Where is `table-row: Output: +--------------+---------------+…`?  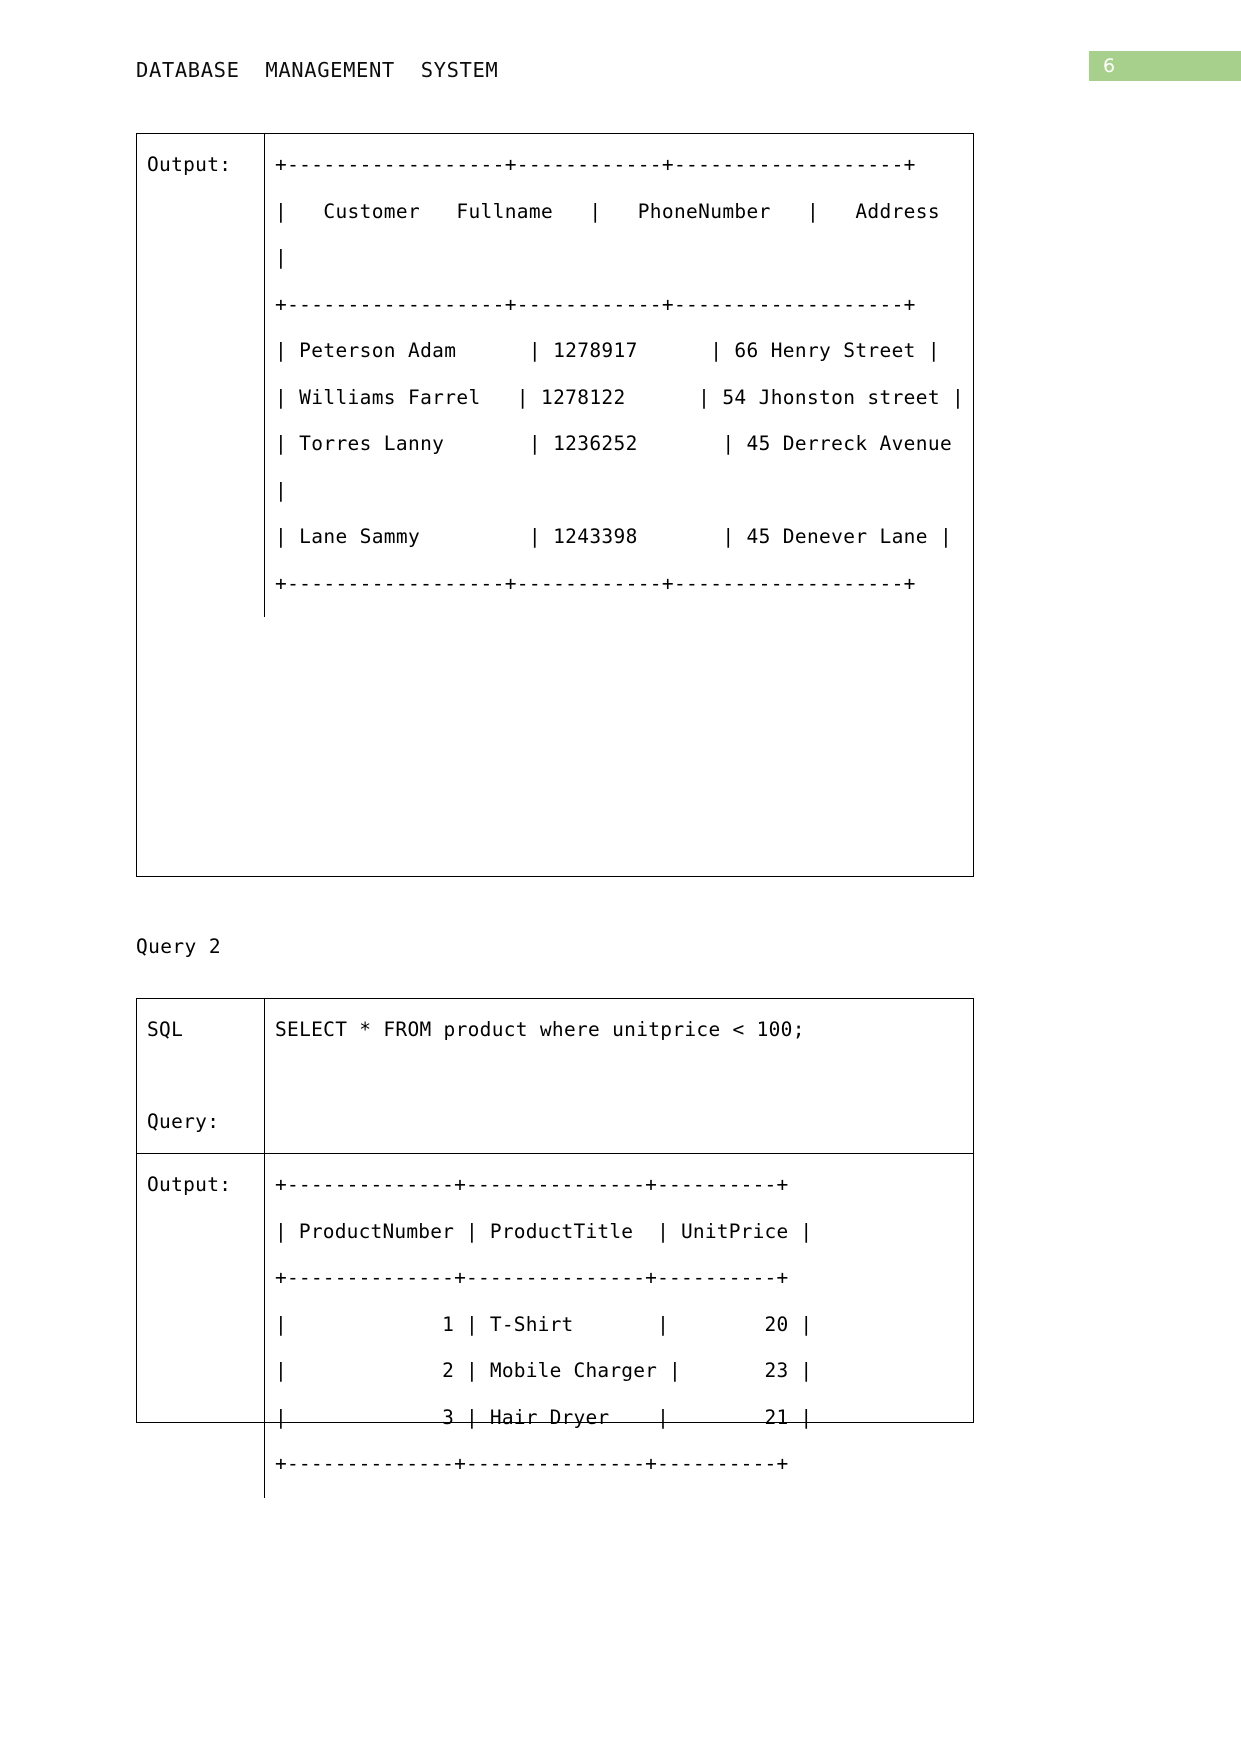 table-row: Output: +--------------+---------------+… is located at coordinates (555, 1325).